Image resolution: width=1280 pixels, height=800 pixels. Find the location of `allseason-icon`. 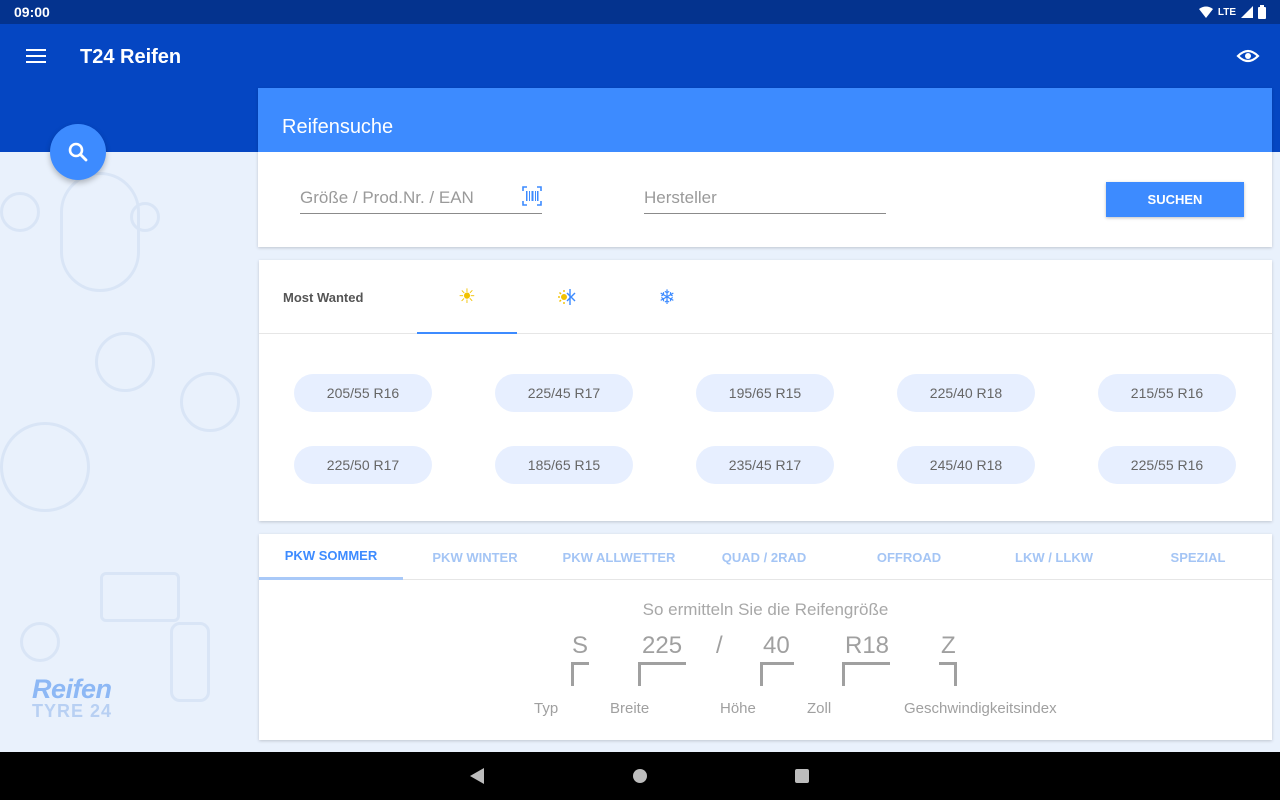

allseason-icon is located at coordinates (567, 297).